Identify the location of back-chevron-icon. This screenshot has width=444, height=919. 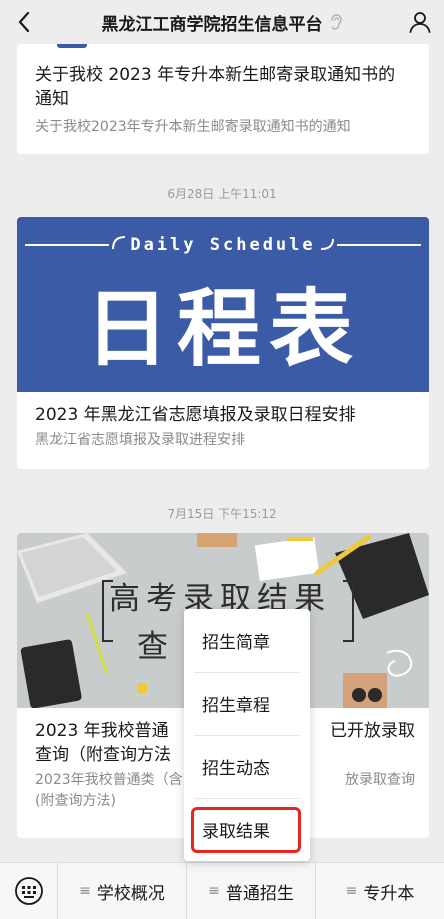
(24, 22).